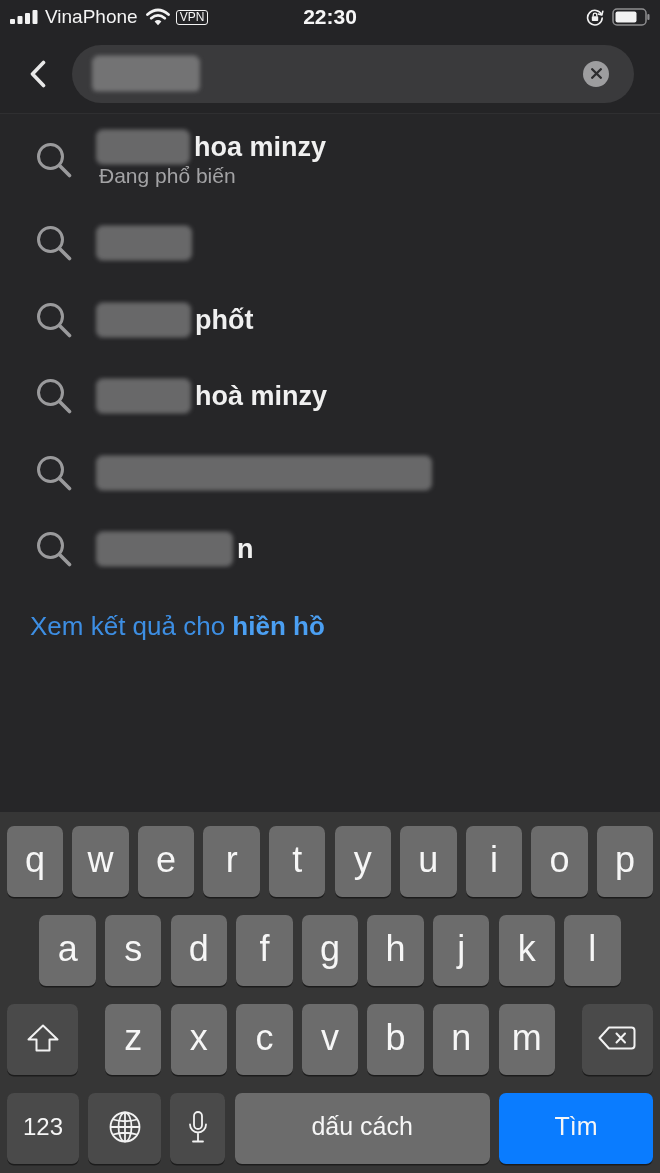 The height and width of the screenshot is (1173, 660). What do you see at coordinates (625, 861) in the screenshot?
I see `letter-key: p` at bounding box center [625, 861].